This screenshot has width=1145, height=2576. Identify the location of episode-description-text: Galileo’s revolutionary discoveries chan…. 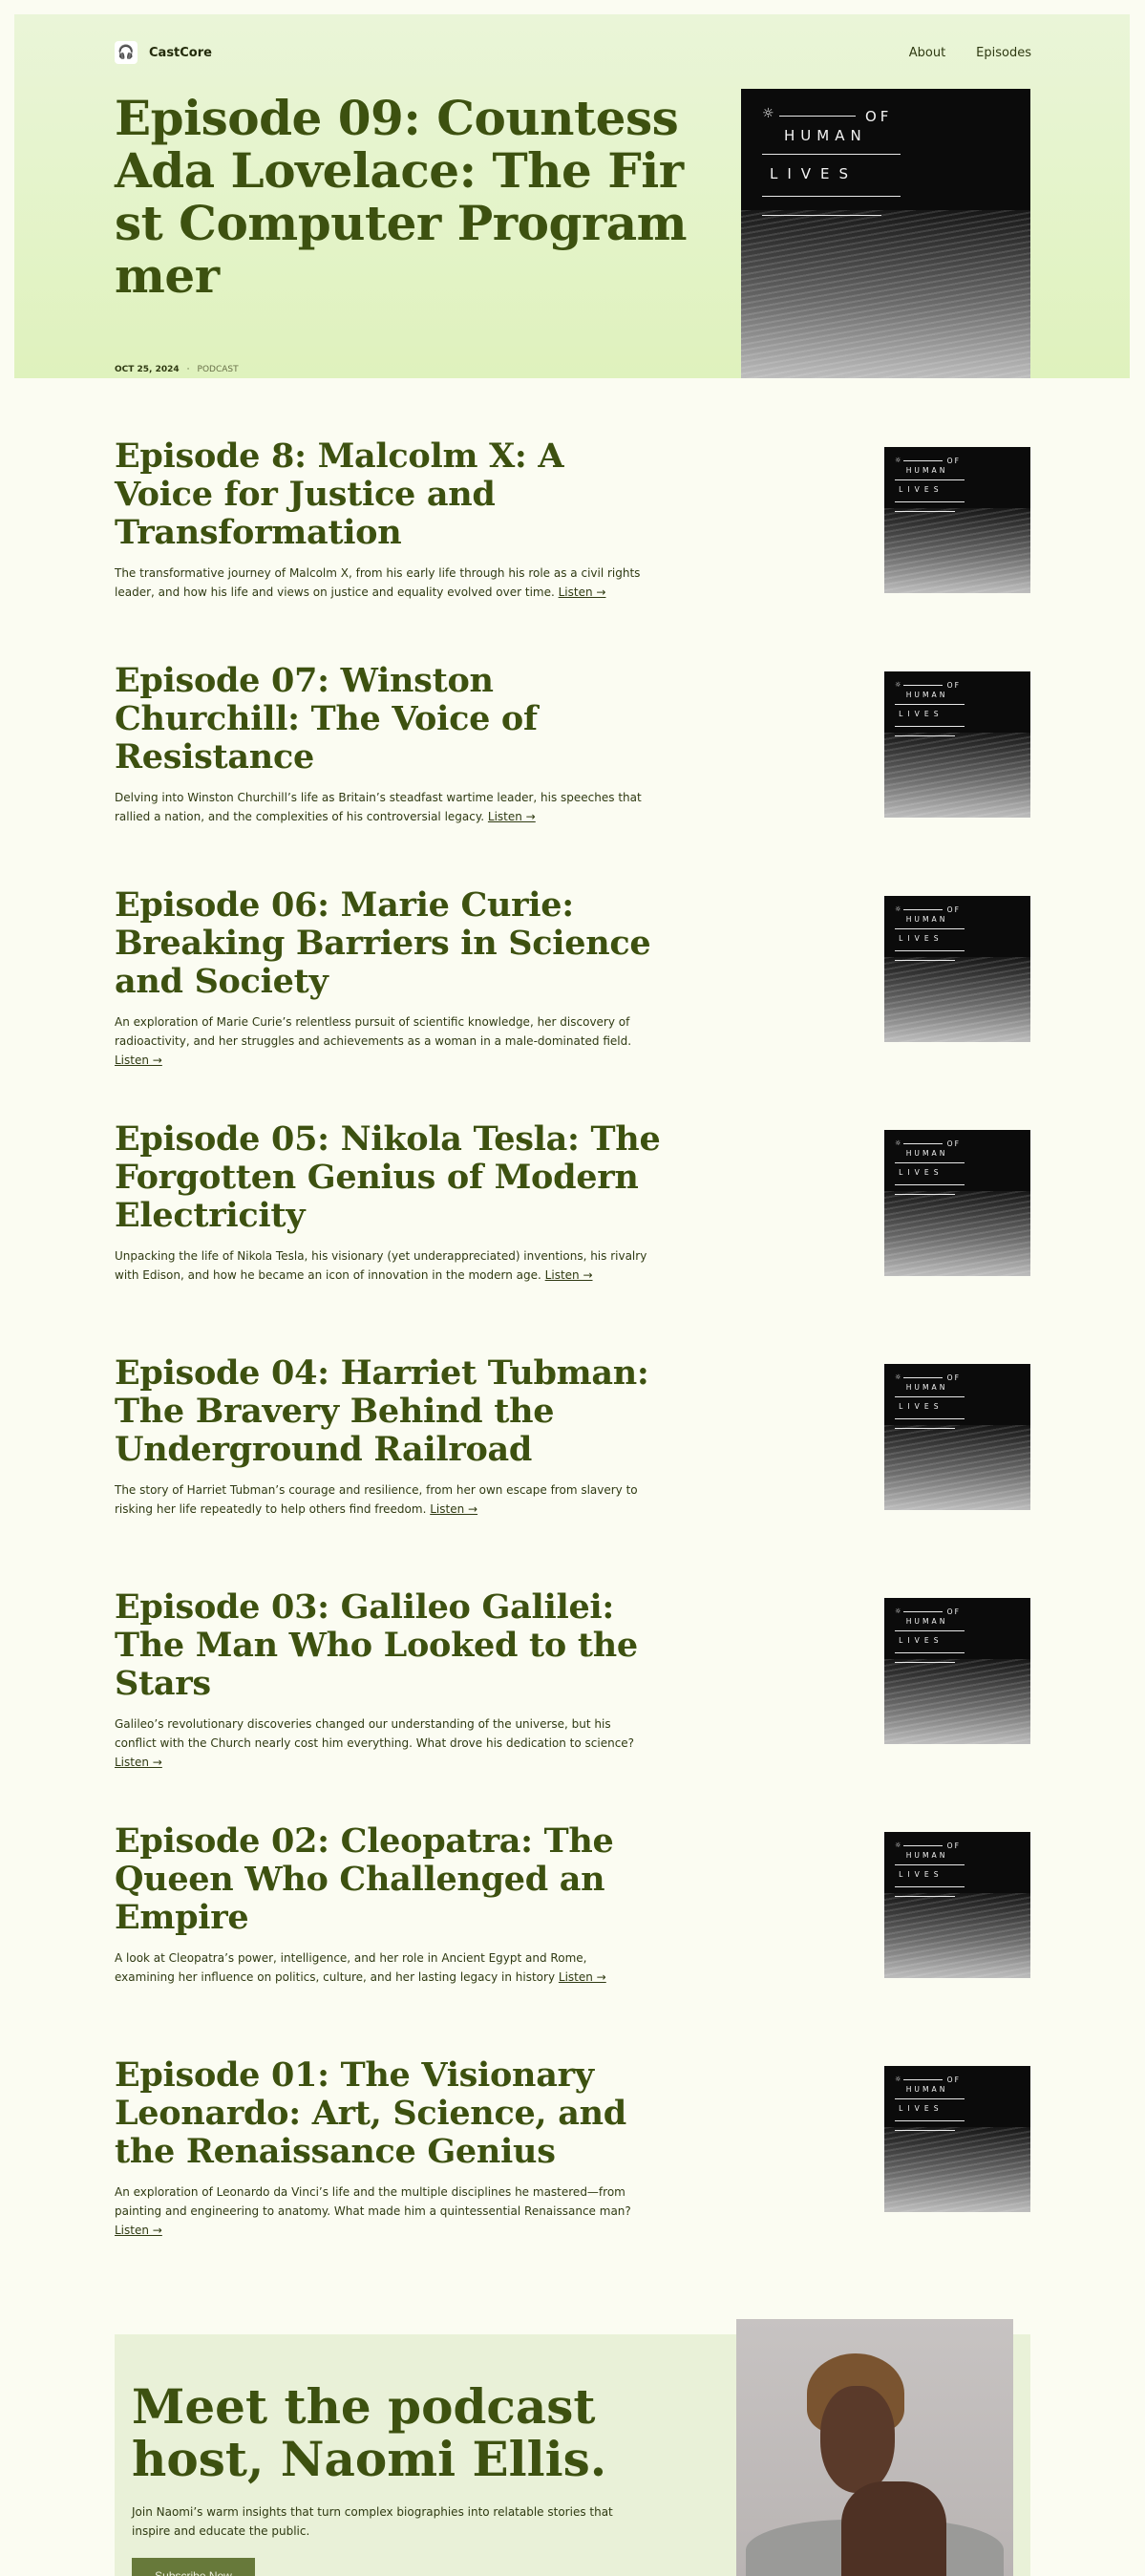
(375, 1733).